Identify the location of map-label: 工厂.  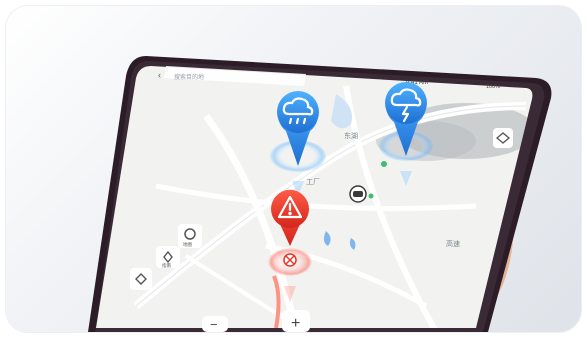
(313, 182).